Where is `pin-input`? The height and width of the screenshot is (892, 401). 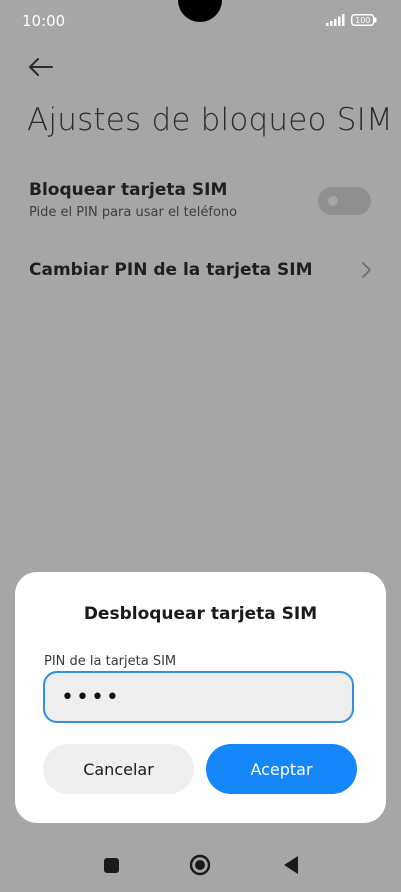
pin-input is located at coordinates (198, 697).